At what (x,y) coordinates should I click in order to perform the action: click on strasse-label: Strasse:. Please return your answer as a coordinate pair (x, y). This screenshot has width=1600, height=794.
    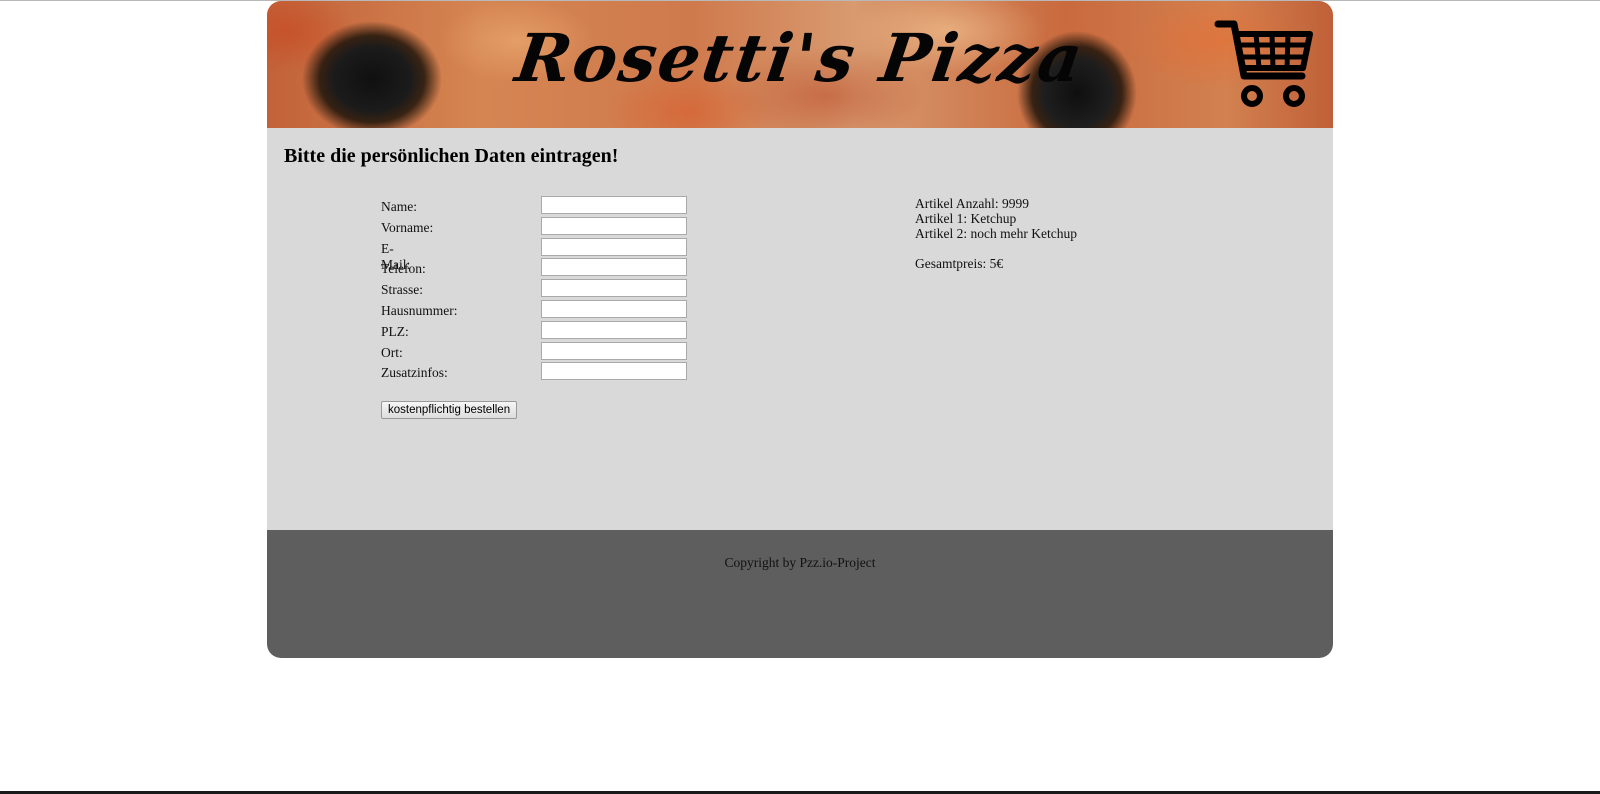
    Looking at the image, I should click on (402, 290).